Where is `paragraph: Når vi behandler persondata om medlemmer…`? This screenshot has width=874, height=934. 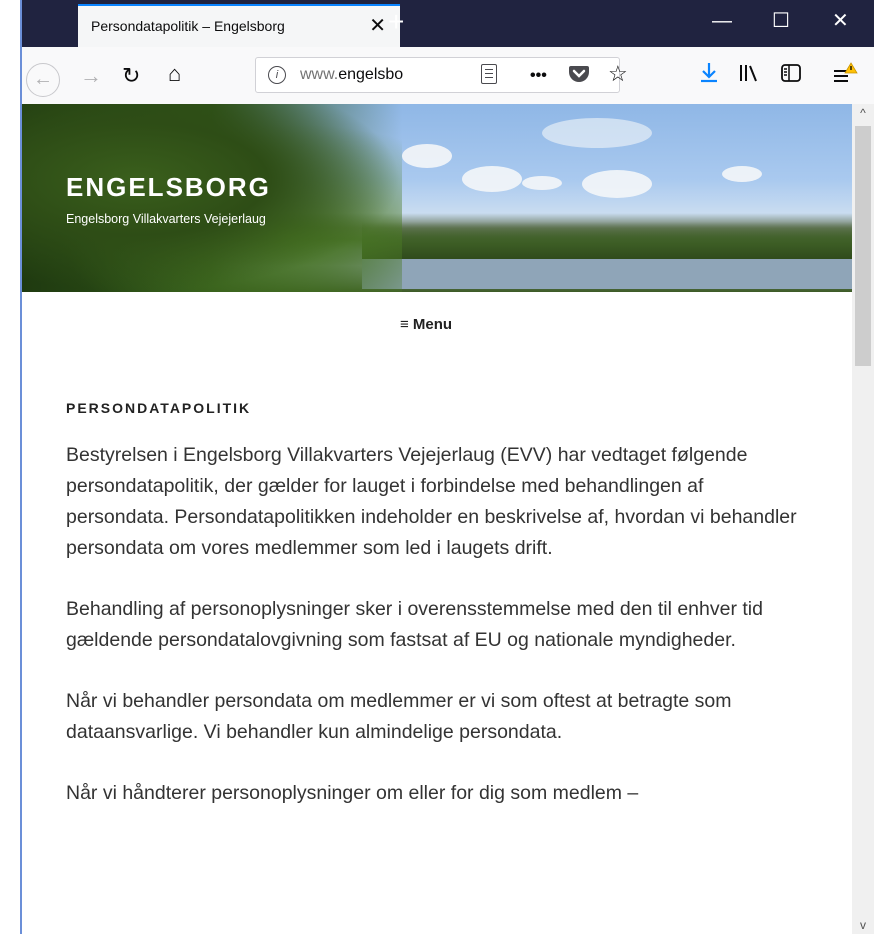 paragraph: Når vi behandler persondata om medlemmer… is located at coordinates (399, 716).